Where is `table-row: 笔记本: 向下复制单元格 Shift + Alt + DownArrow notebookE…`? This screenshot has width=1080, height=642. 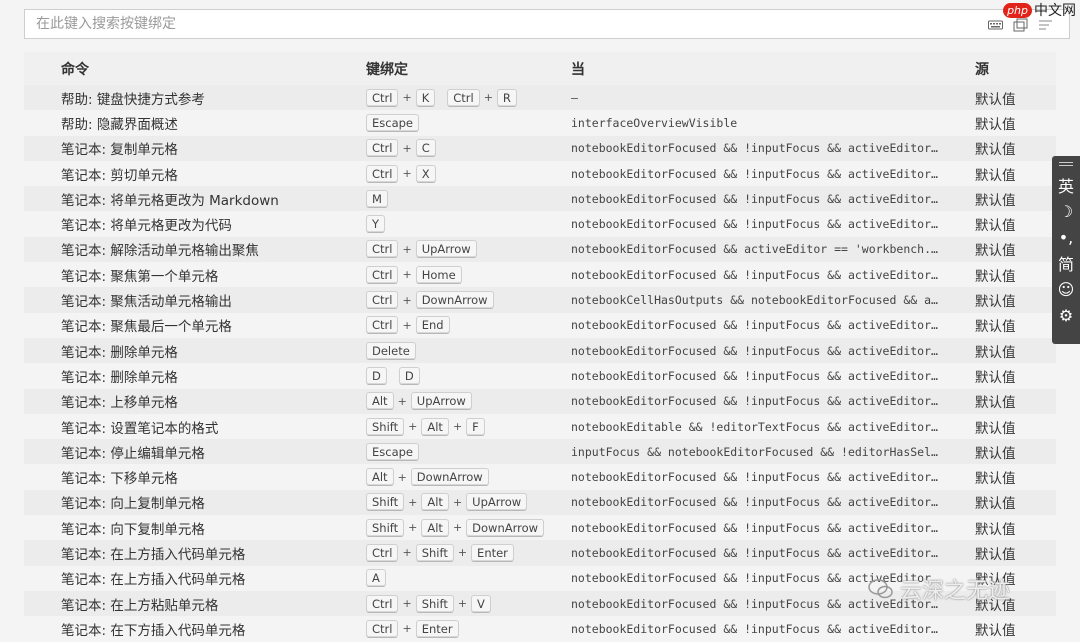 table-row: 笔记本: 向下复制单元格 Shift + Alt + DownArrow notebookE… is located at coordinates (540, 527).